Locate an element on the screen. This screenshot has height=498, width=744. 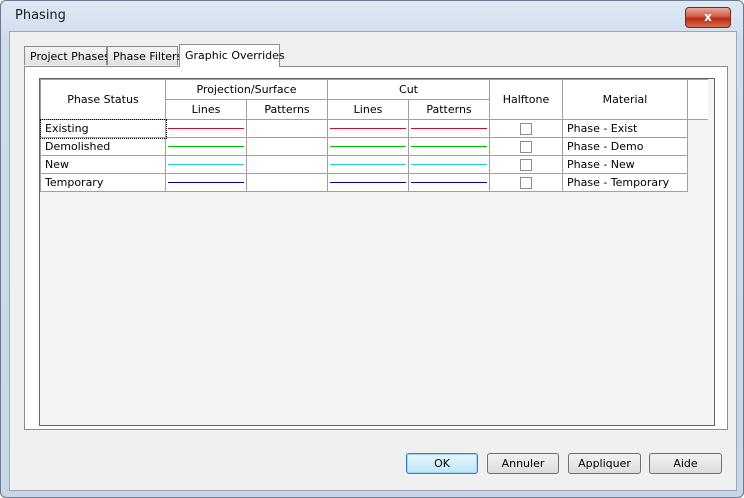
resize-grip-icon is located at coordinates (729, 483).